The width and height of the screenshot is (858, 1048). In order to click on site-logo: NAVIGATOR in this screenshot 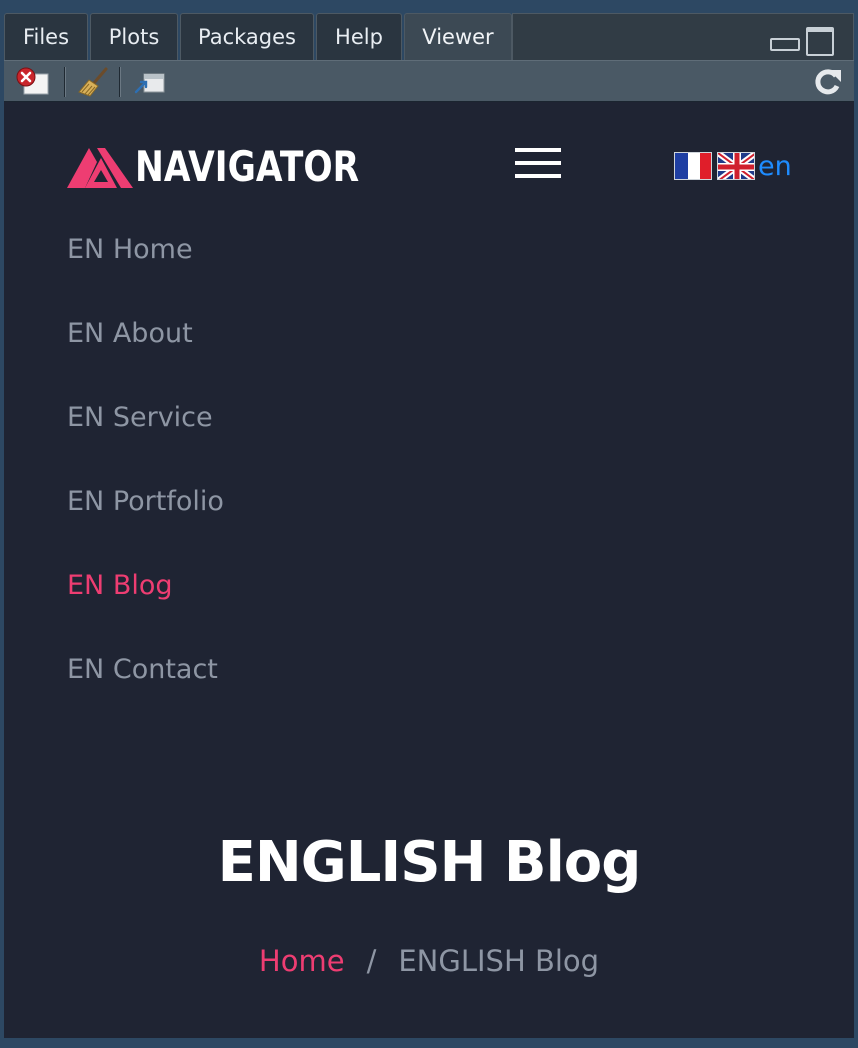, I will do `click(237, 166)`.